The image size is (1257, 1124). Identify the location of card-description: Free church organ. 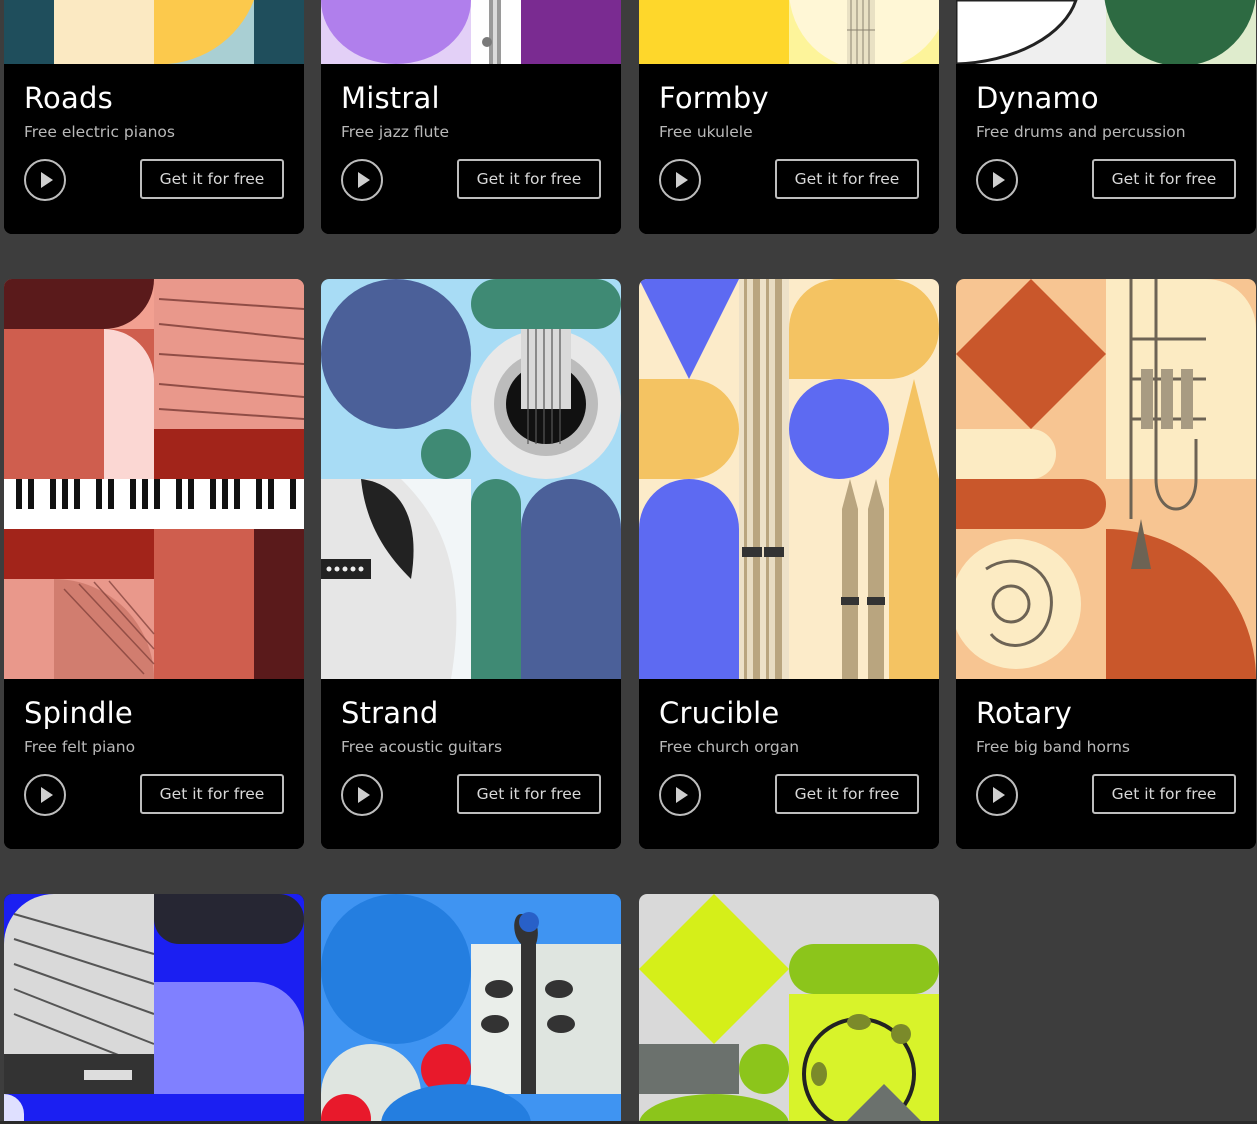
(729, 747).